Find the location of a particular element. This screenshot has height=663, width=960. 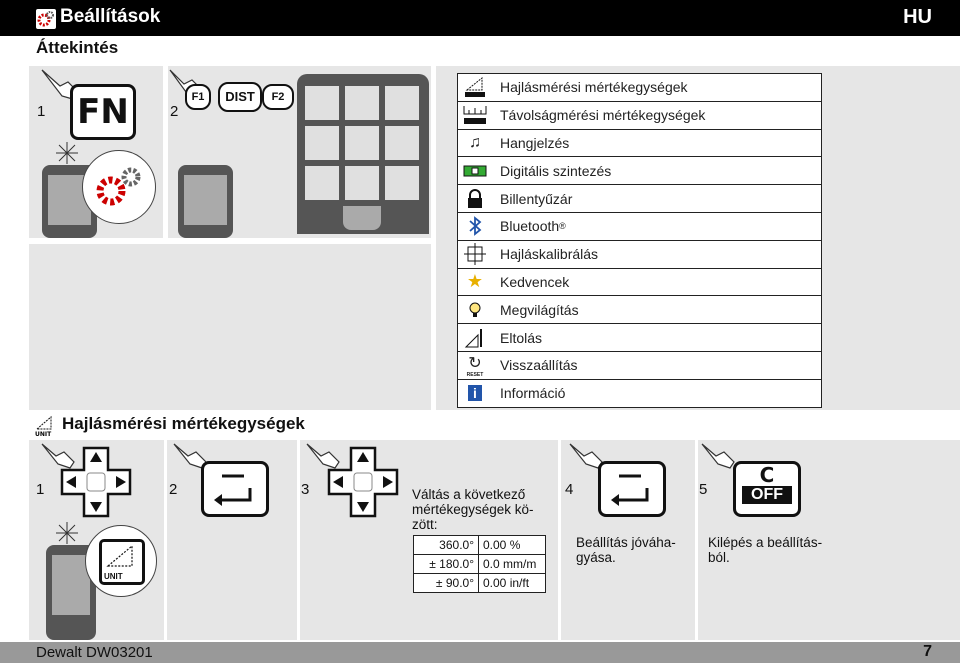

menu-item-label: Információ is located at coordinates (533, 393).